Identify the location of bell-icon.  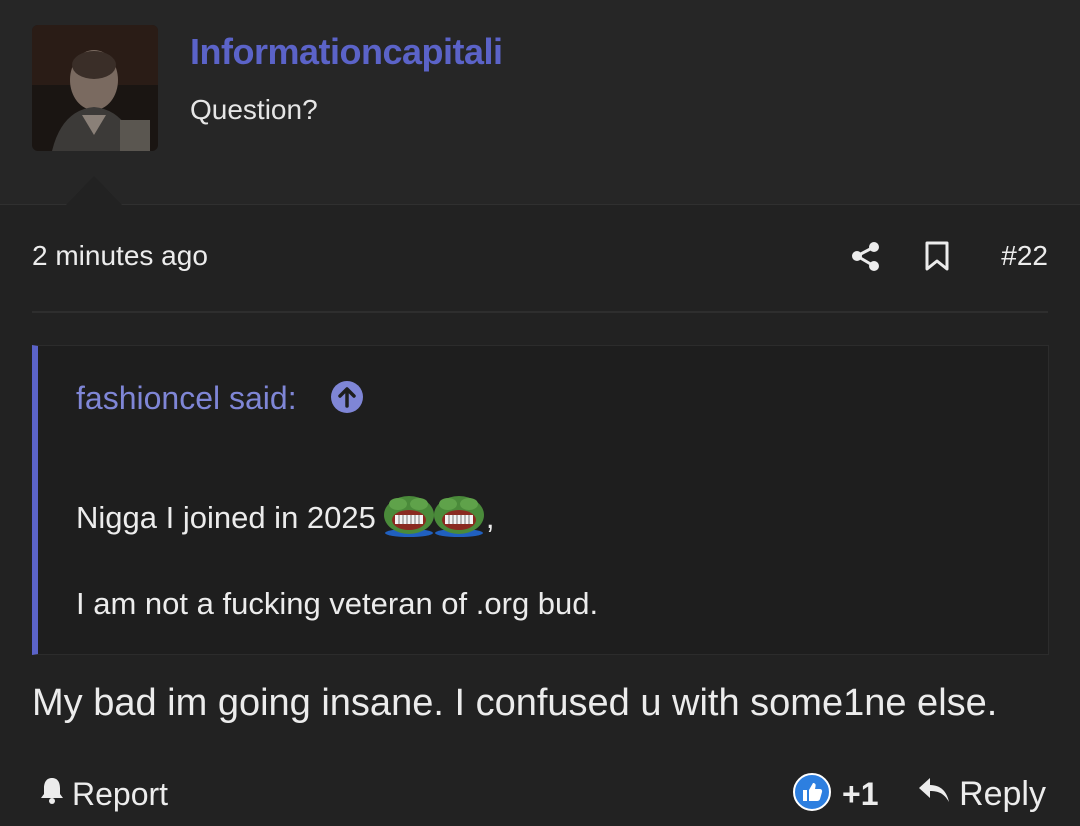
(52, 794).